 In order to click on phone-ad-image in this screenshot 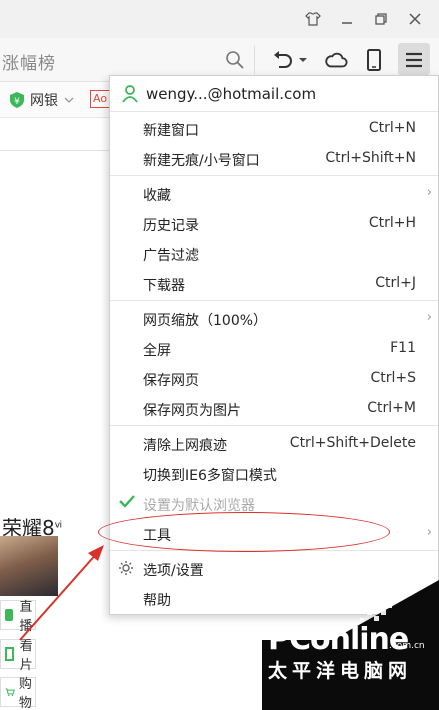, I will do `click(29, 566)`.